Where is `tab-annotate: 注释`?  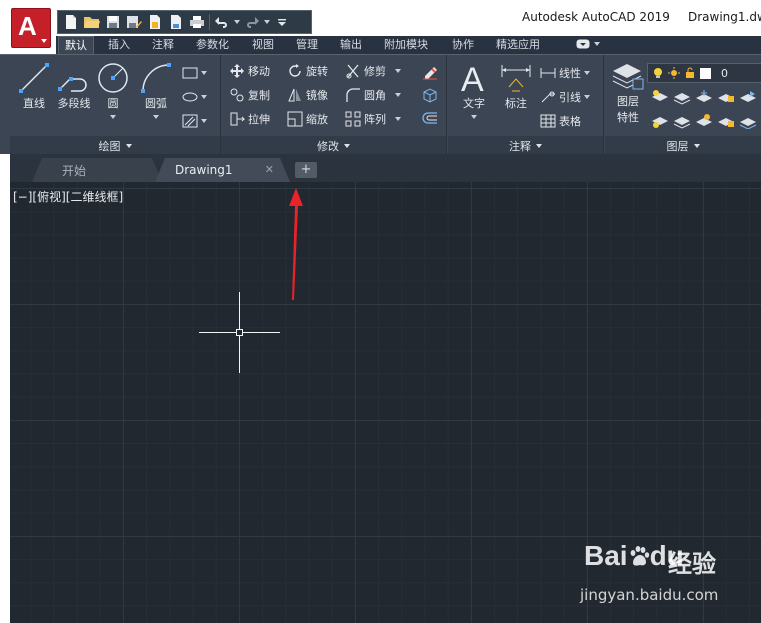 tab-annotate: 注释 is located at coordinates (163, 45).